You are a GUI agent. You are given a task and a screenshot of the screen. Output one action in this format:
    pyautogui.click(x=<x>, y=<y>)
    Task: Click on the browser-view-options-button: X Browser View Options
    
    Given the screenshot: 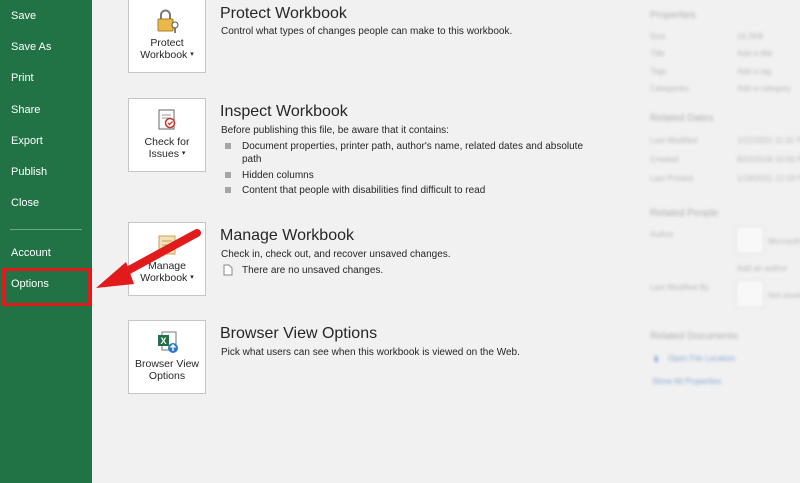 What is the action you would take?
    pyautogui.click(x=167, y=357)
    